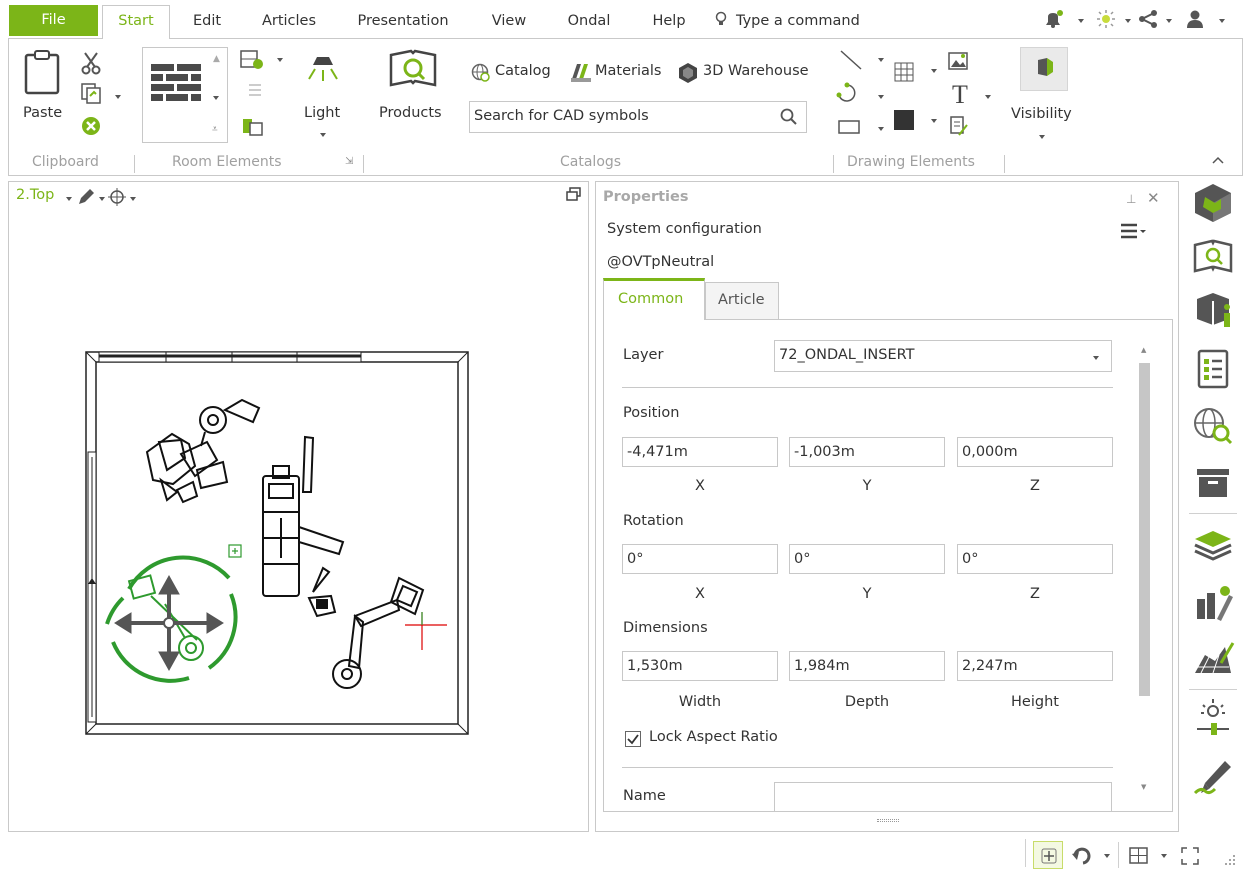  What do you see at coordinates (638, 117) in the screenshot?
I see `cad-symbol-search-input: Search for CAD symbols` at bounding box center [638, 117].